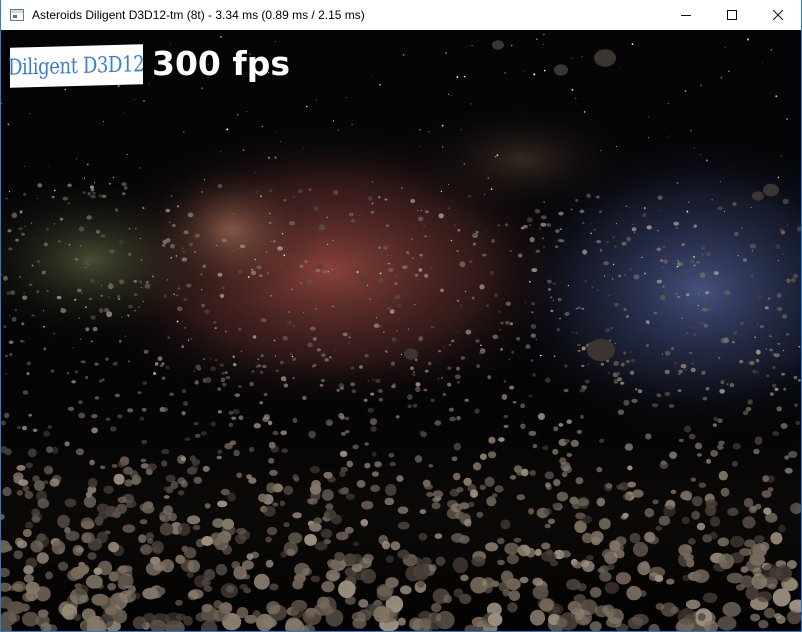 Image resolution: width=802 pixels, height=632 pixels. What do you see at coordinates (17, 15) in the screenshot?
I see `app-window-icon` at bounding box center [17, 15].